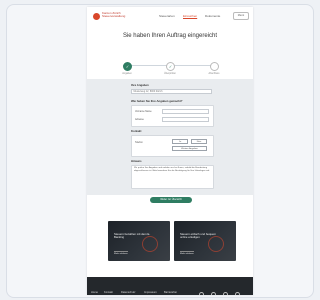 Image resolution: width=320 pixels, height=300 pixels. I want to click on footer-link-datenschutz: Datenschutz, so click(128, 292).